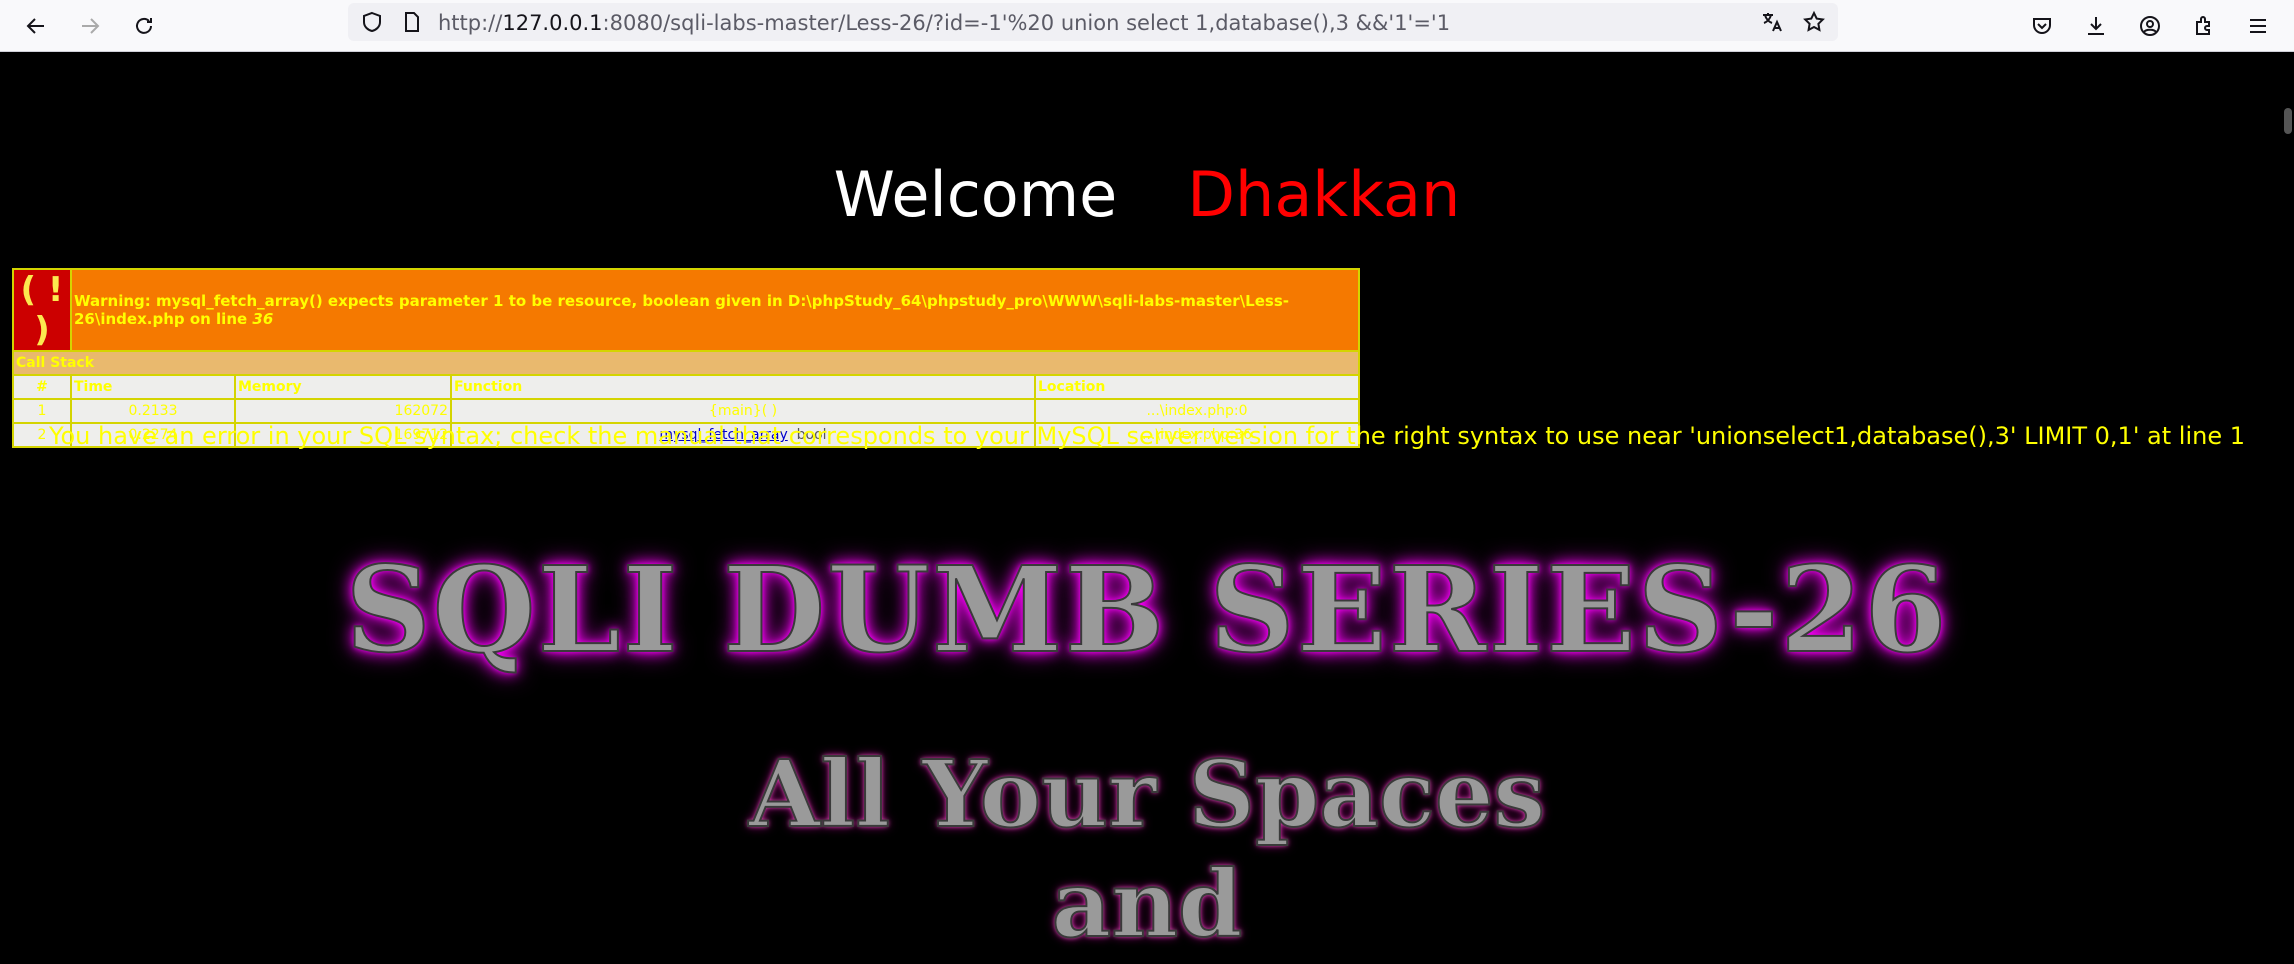  I want to click on call-stack-label: Call Stack, so click(686, 363).